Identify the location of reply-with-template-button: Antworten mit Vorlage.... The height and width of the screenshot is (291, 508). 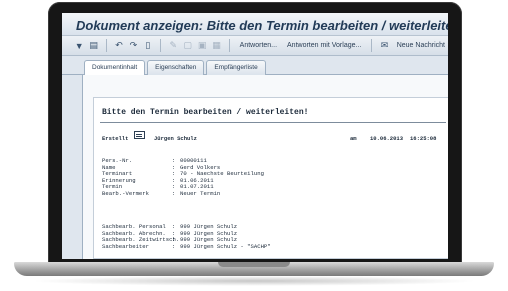
(324, 45).